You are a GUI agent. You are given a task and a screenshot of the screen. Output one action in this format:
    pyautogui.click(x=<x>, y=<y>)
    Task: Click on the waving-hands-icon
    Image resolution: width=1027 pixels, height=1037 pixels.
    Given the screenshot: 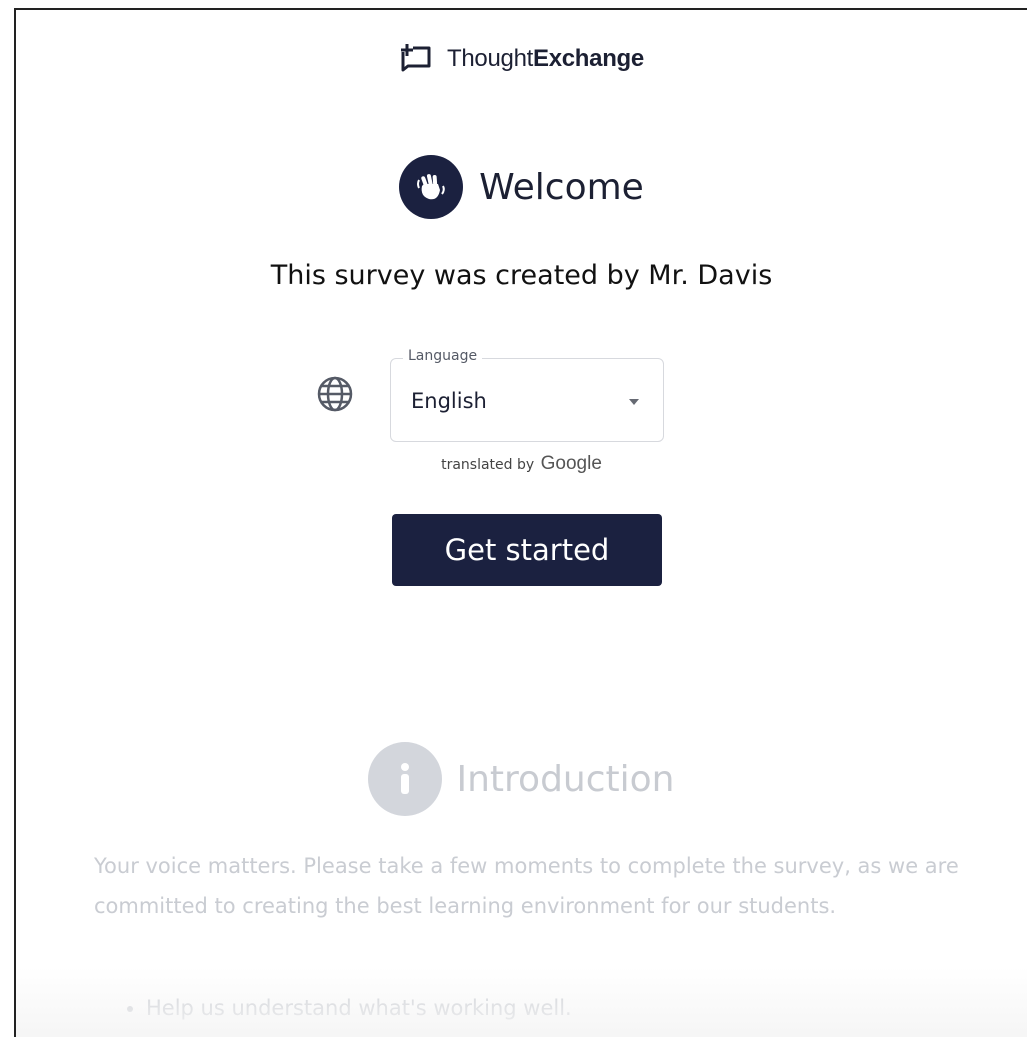 What is the action you would take?
    pyautogui.click(x=431, y=187)
    